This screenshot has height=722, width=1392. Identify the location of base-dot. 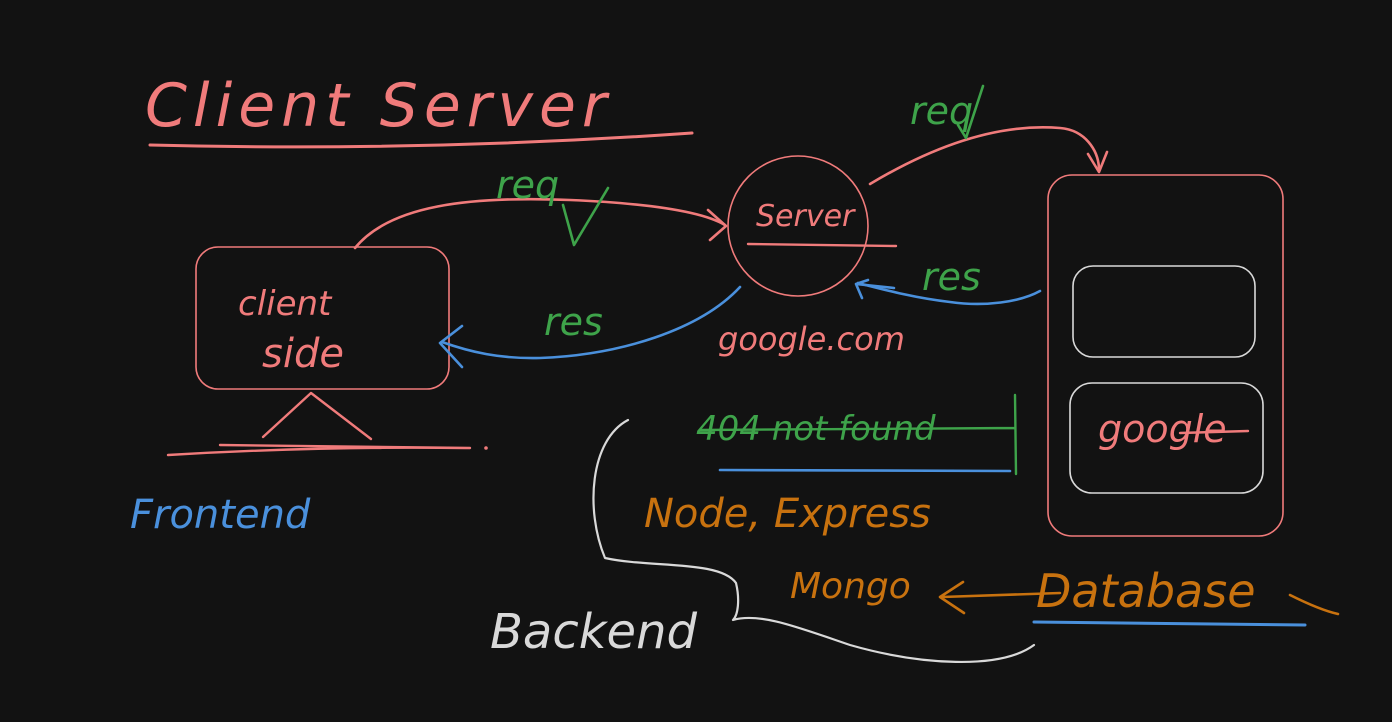
(486, 448).